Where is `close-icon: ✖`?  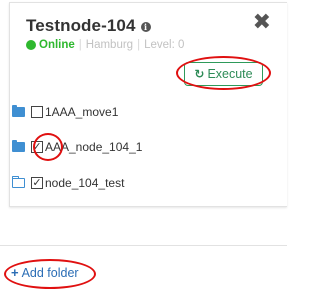
close-icon: ✖ is located at coordinates (262, 22).